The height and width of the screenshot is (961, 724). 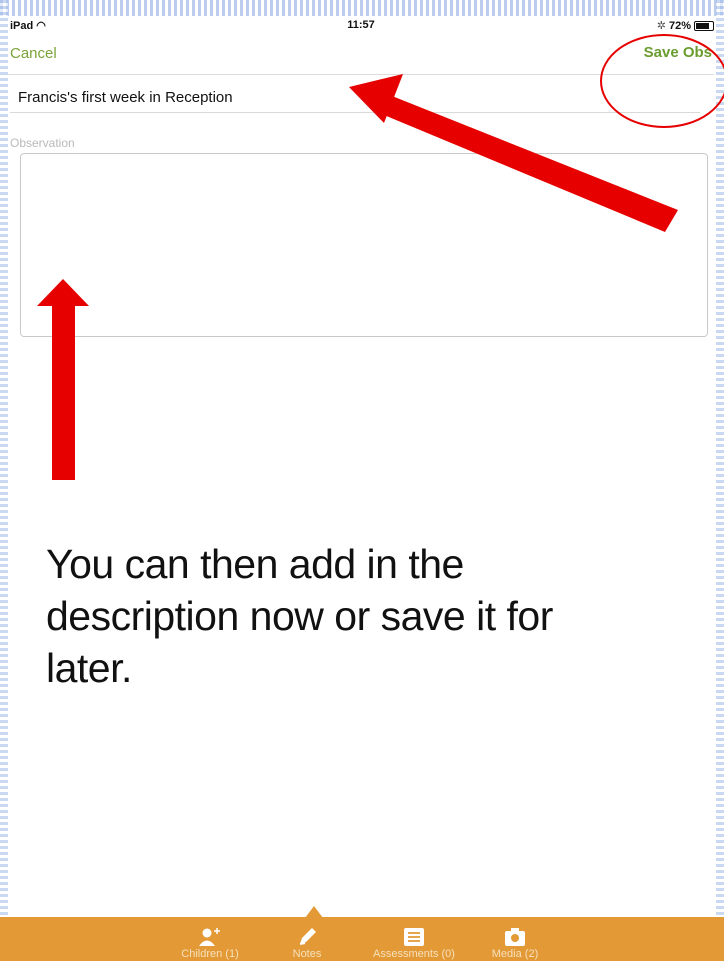 I want to click on battery-fill, so click(x=702, y=25).